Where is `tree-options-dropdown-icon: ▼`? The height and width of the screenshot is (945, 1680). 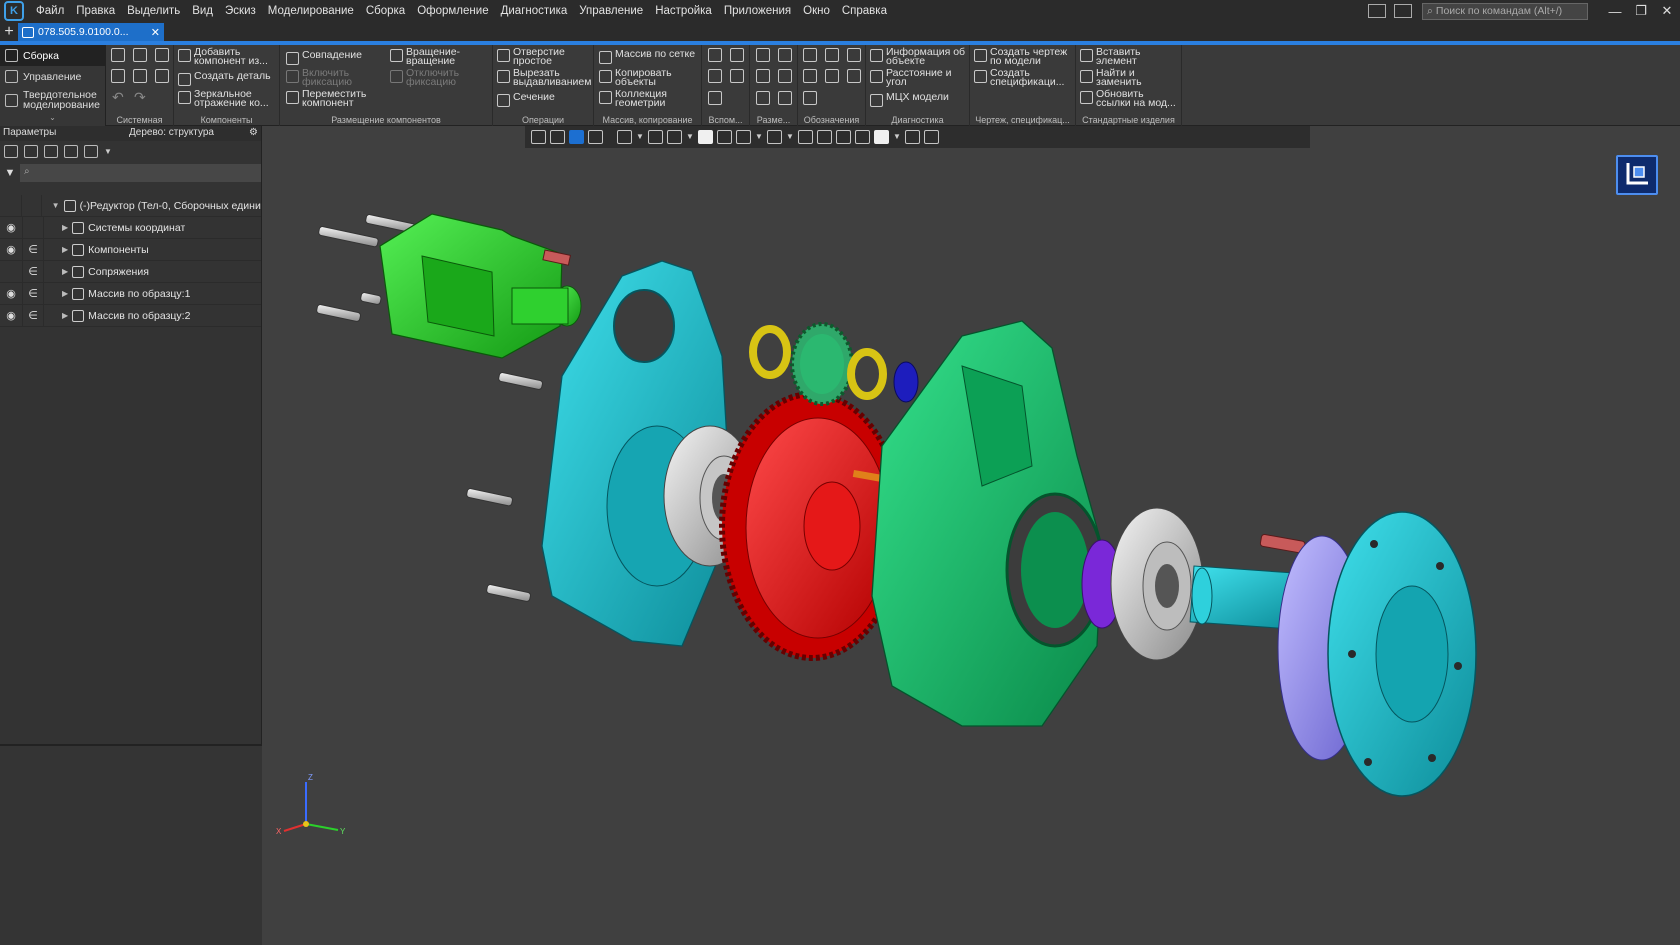
tree-options-dropdown-icon: ▼ is located at coordinates (108, 151).